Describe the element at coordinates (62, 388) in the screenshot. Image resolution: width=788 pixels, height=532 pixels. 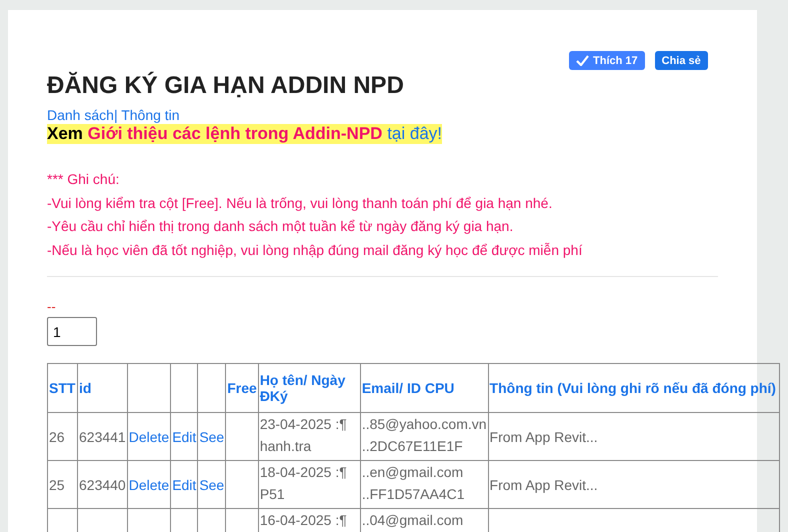
I see `column-header: STT` at that location.